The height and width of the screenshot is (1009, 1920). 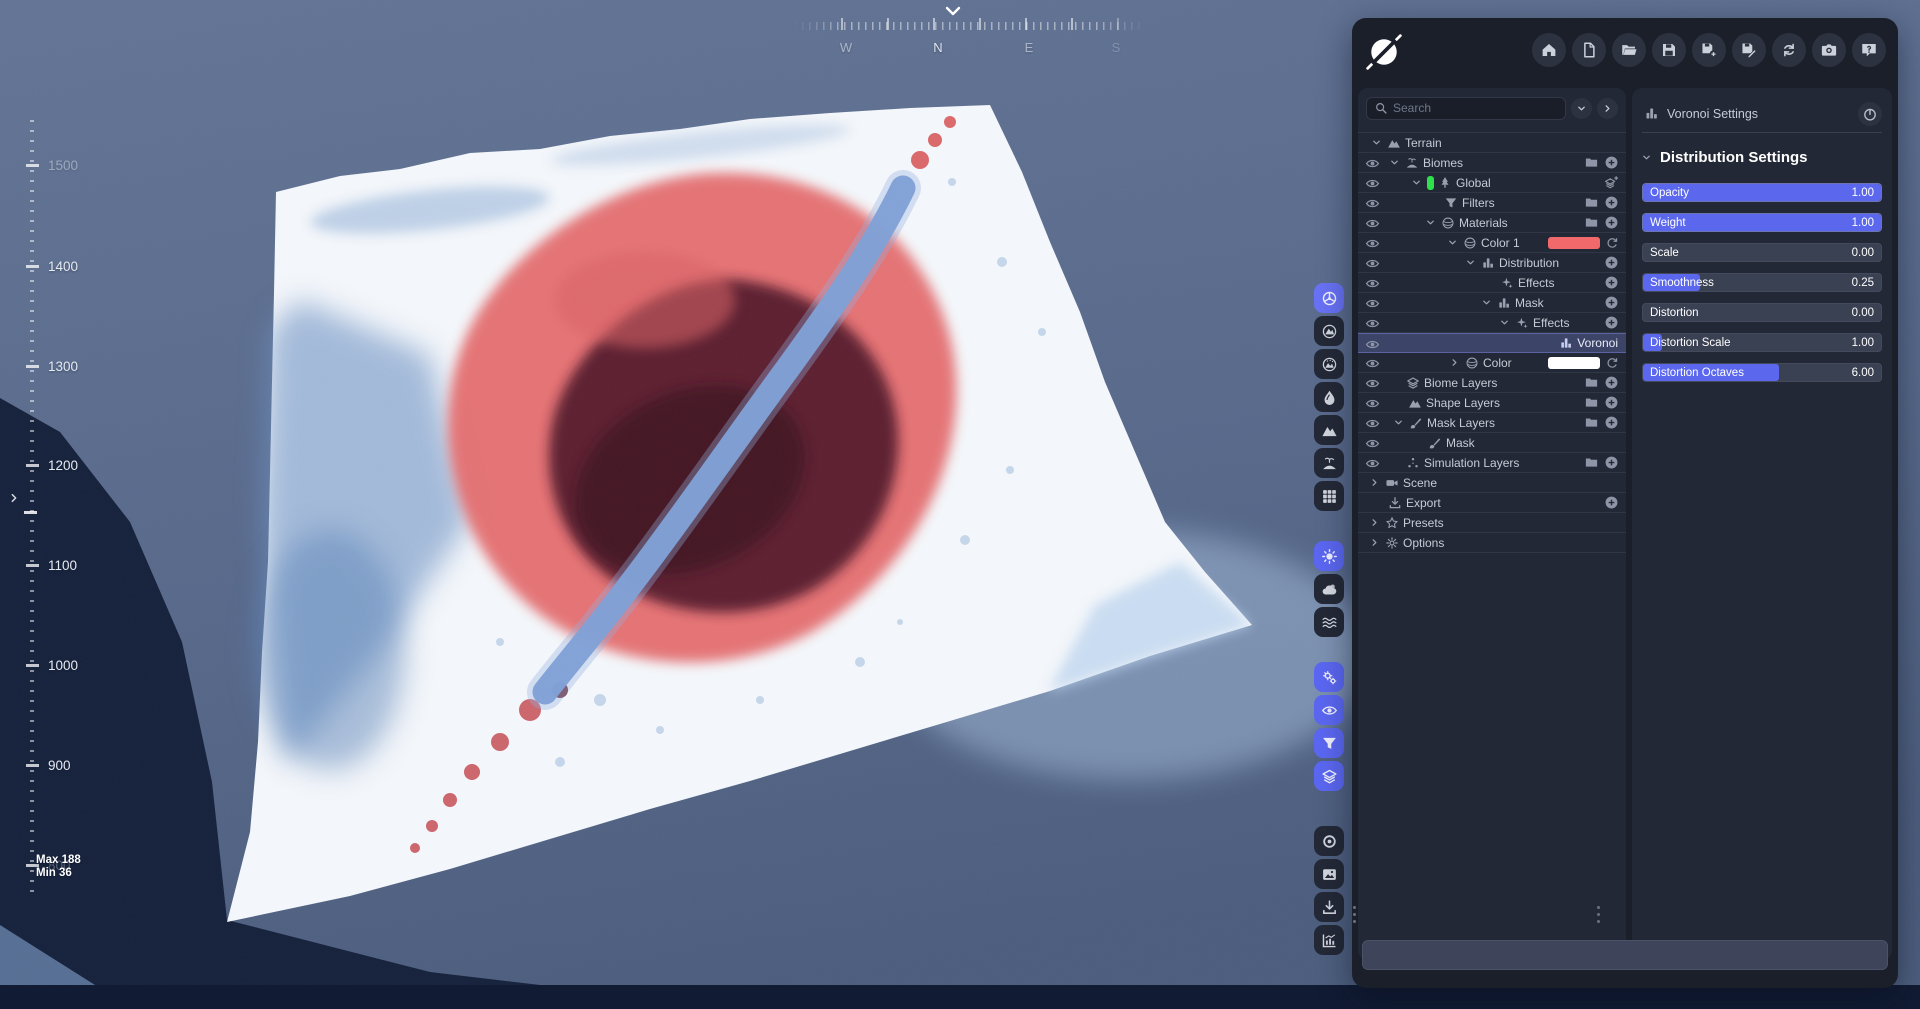 I want to click on layers-add-icon, so click(x=1611, y=182).